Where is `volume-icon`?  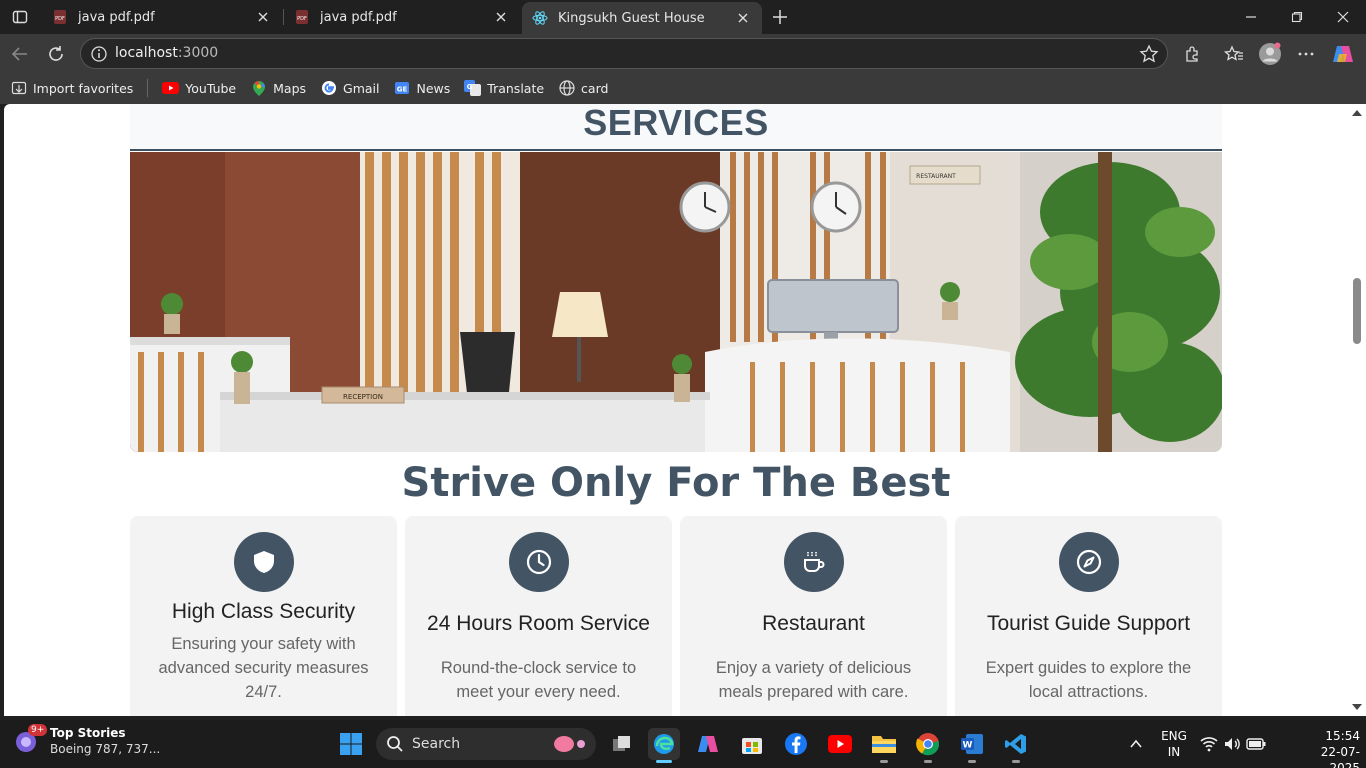 volume-icon is located at coordinates (1232, 744).